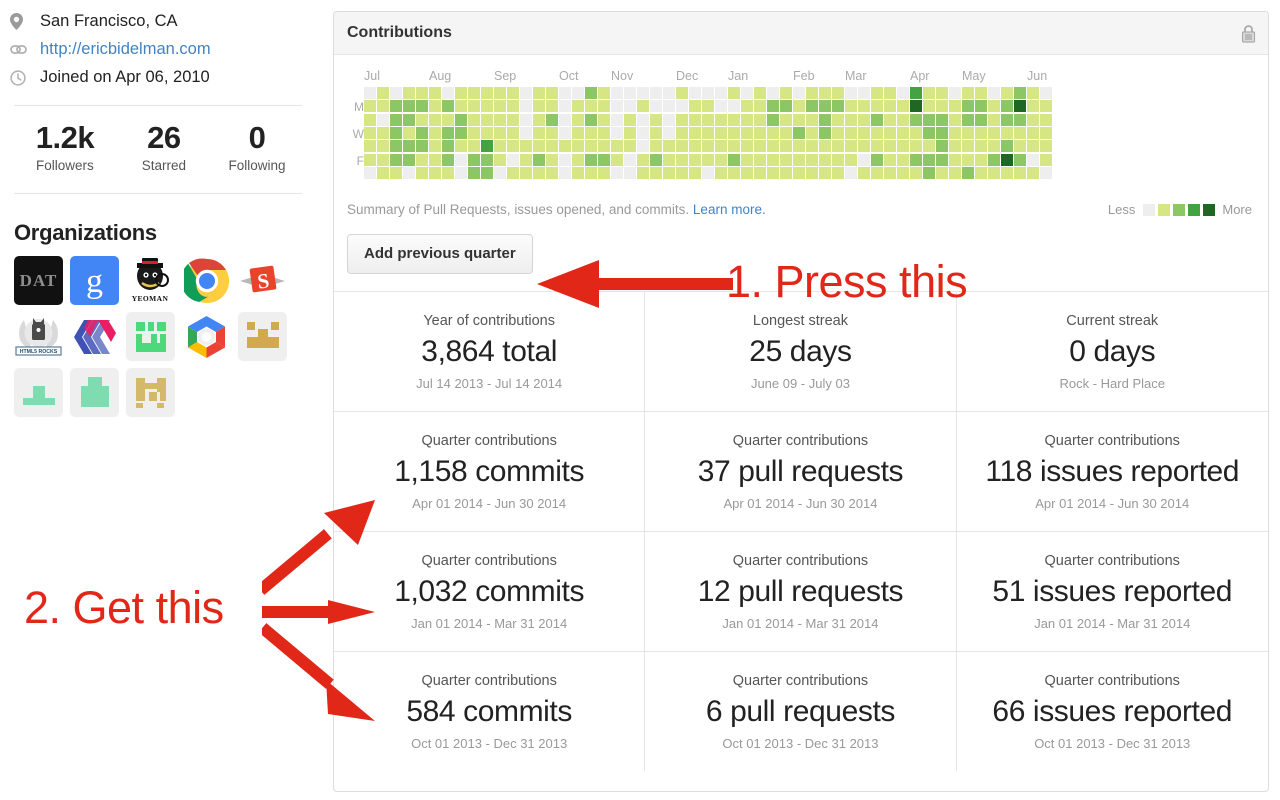 Image resolution: width=1280 pixels, height=800 pixels. I want to click on stat-starred: 26 Starred, so click(164, 146).